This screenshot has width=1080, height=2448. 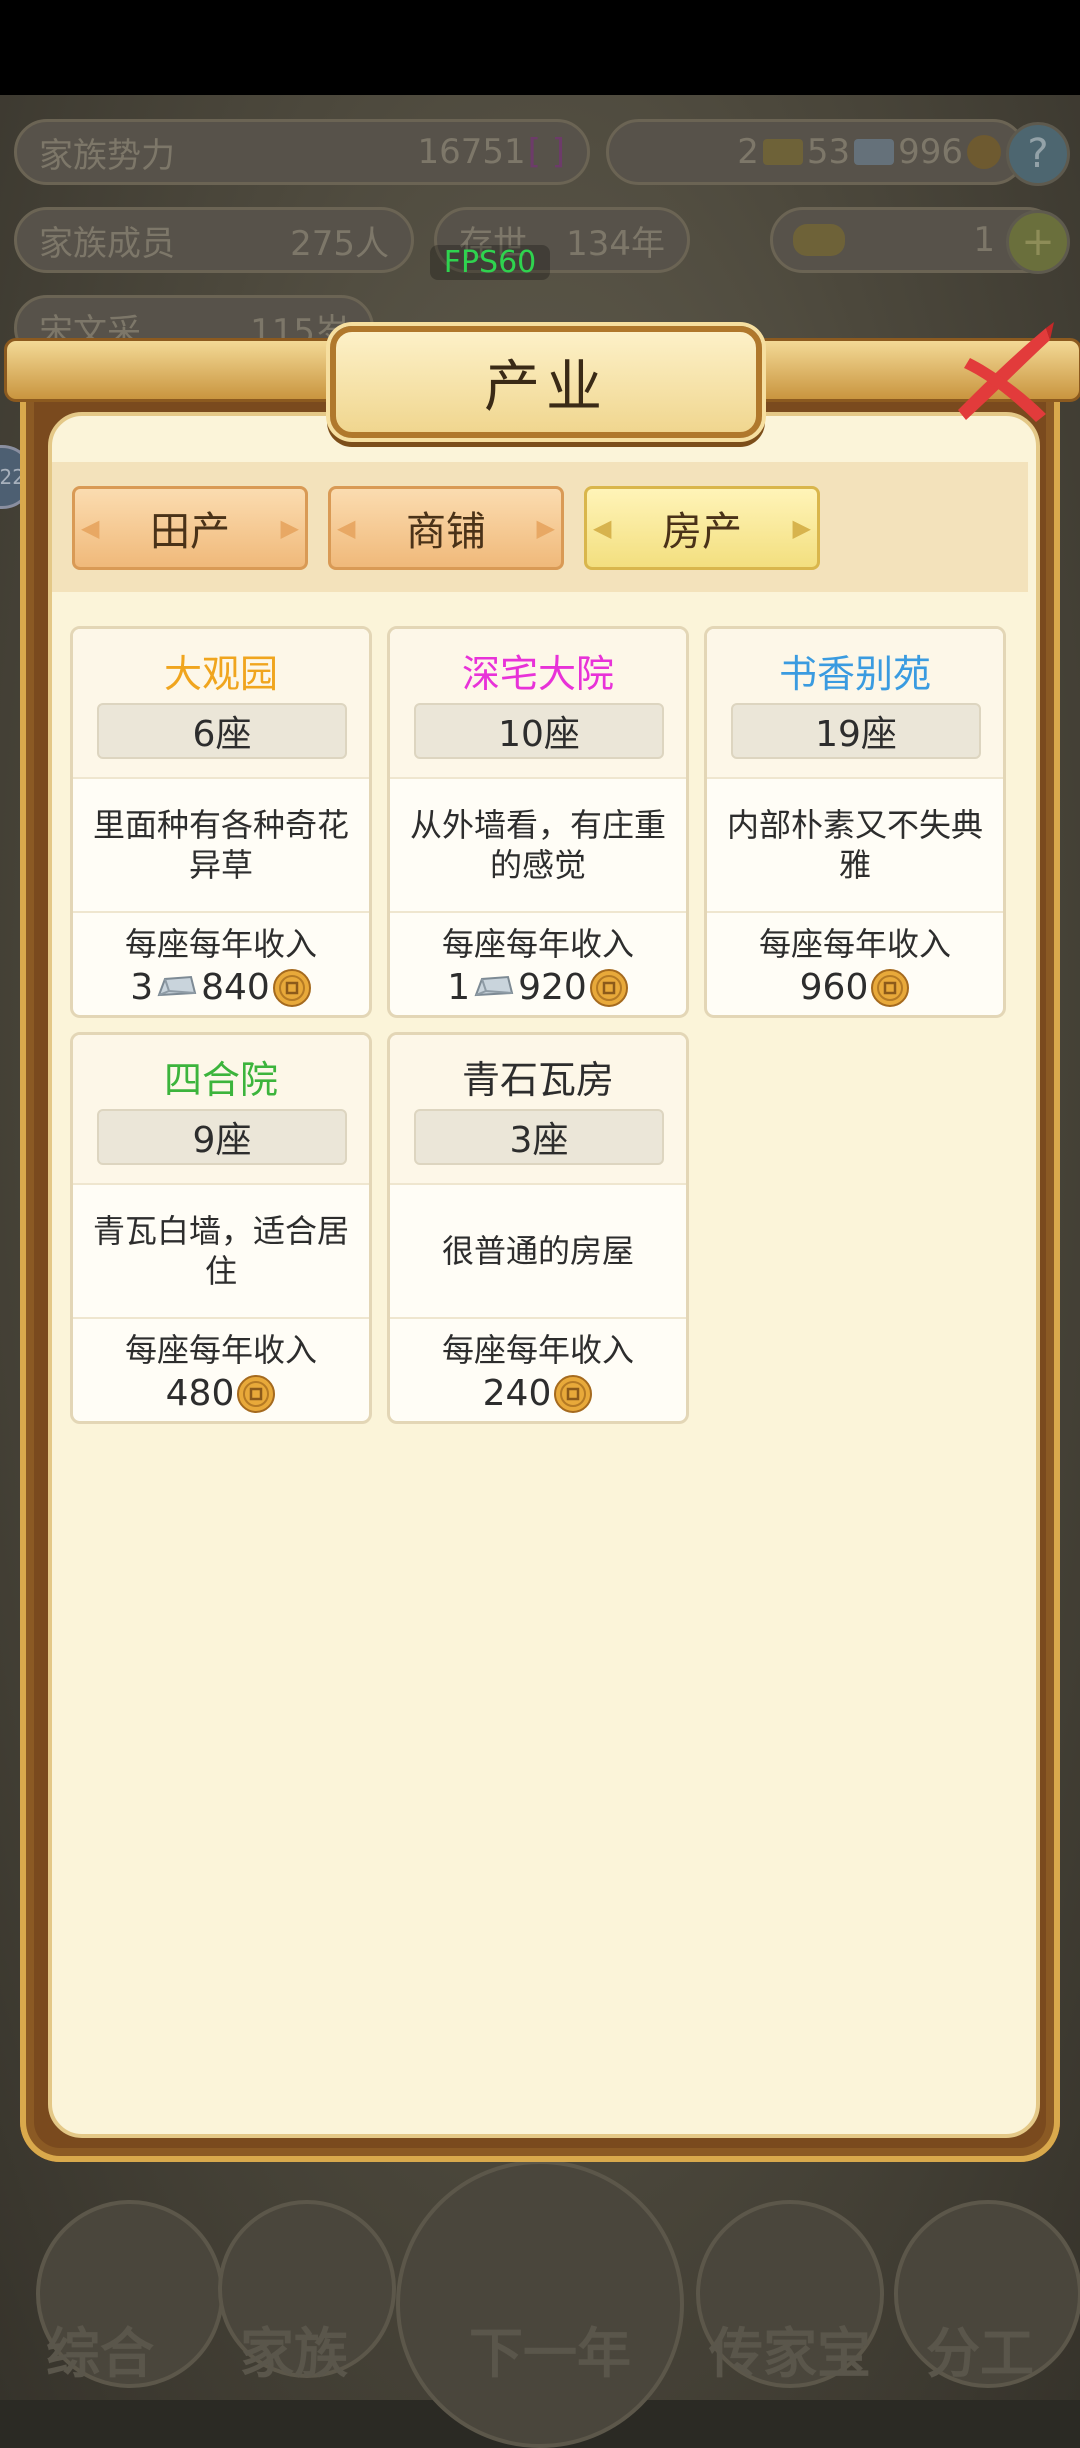 I want to click on property-count: 19座, so click(x=856, y=731).